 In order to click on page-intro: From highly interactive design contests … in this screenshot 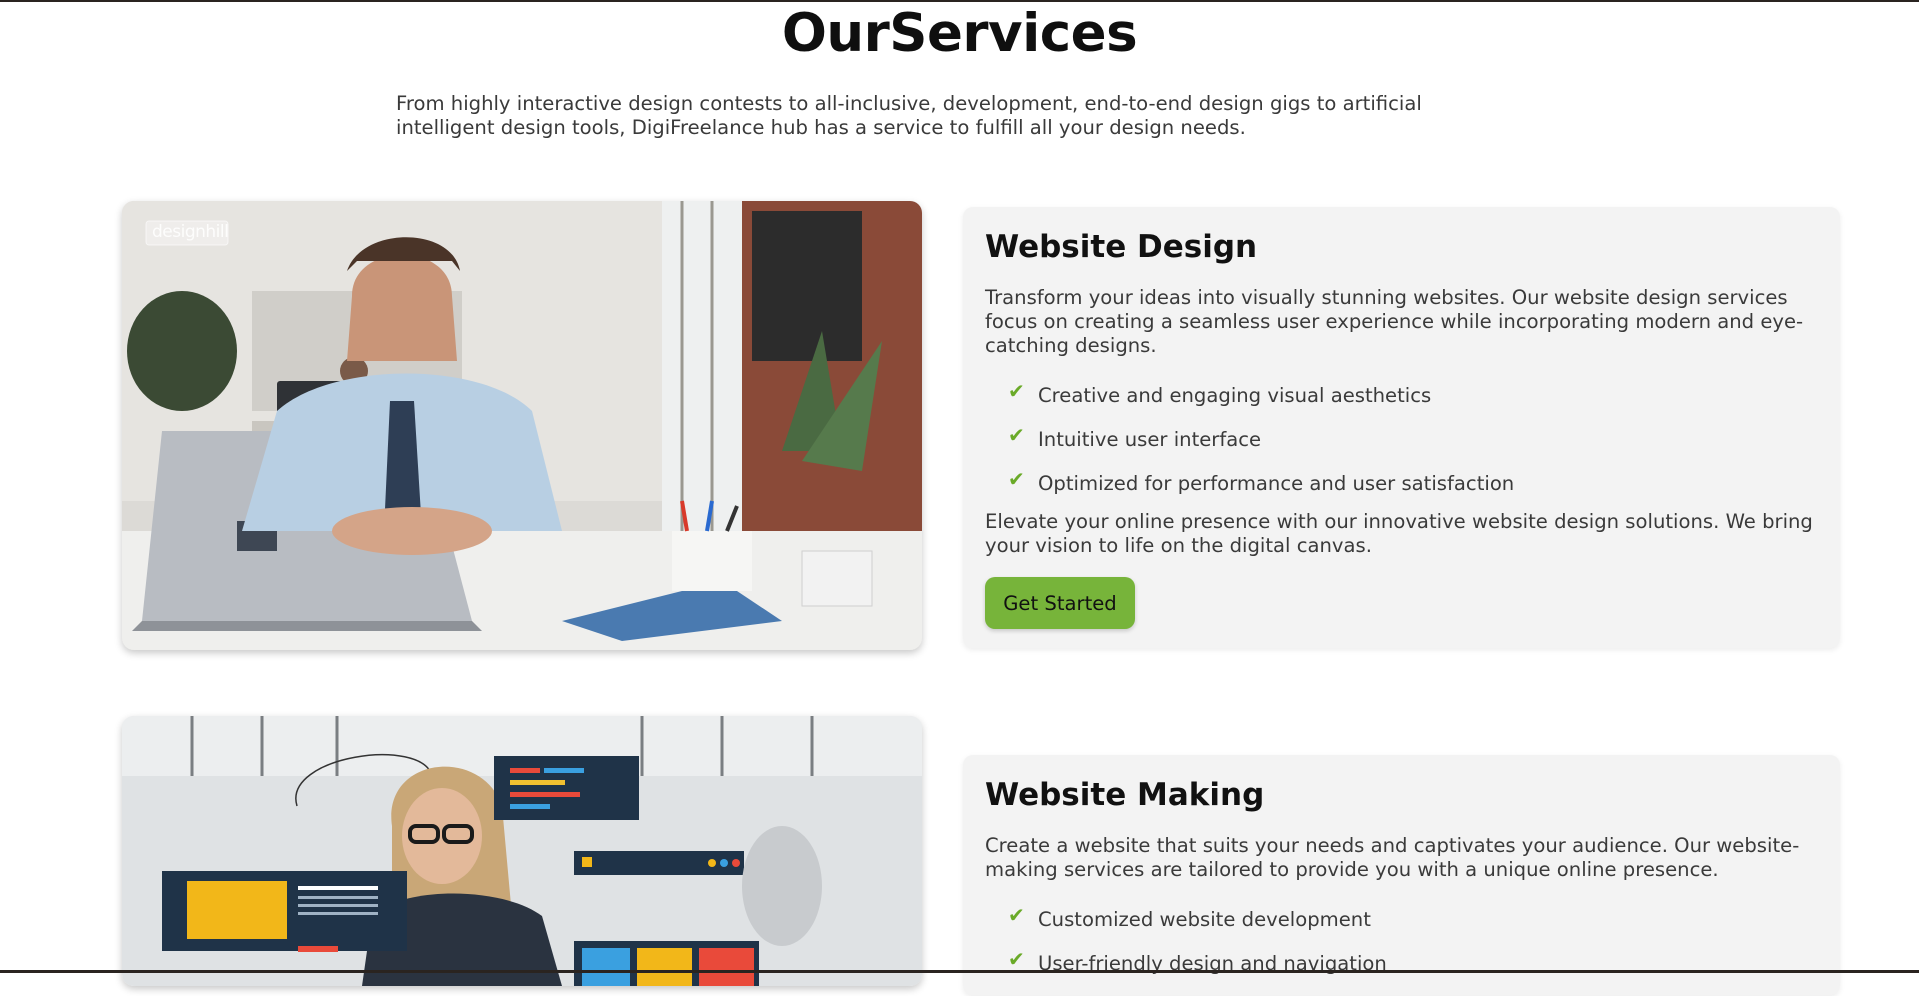, I will do `click(909, 115)`.